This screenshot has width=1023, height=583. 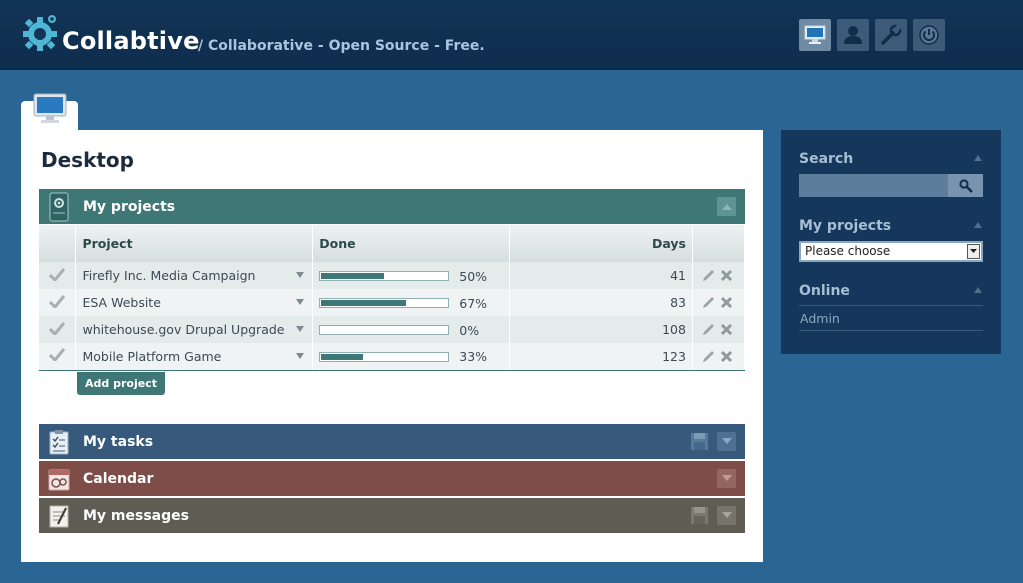 What do you see at coordinates (131, 41) in the screenshot?
I see `app-brand: Collabtive` at bounding box center [131, 41].